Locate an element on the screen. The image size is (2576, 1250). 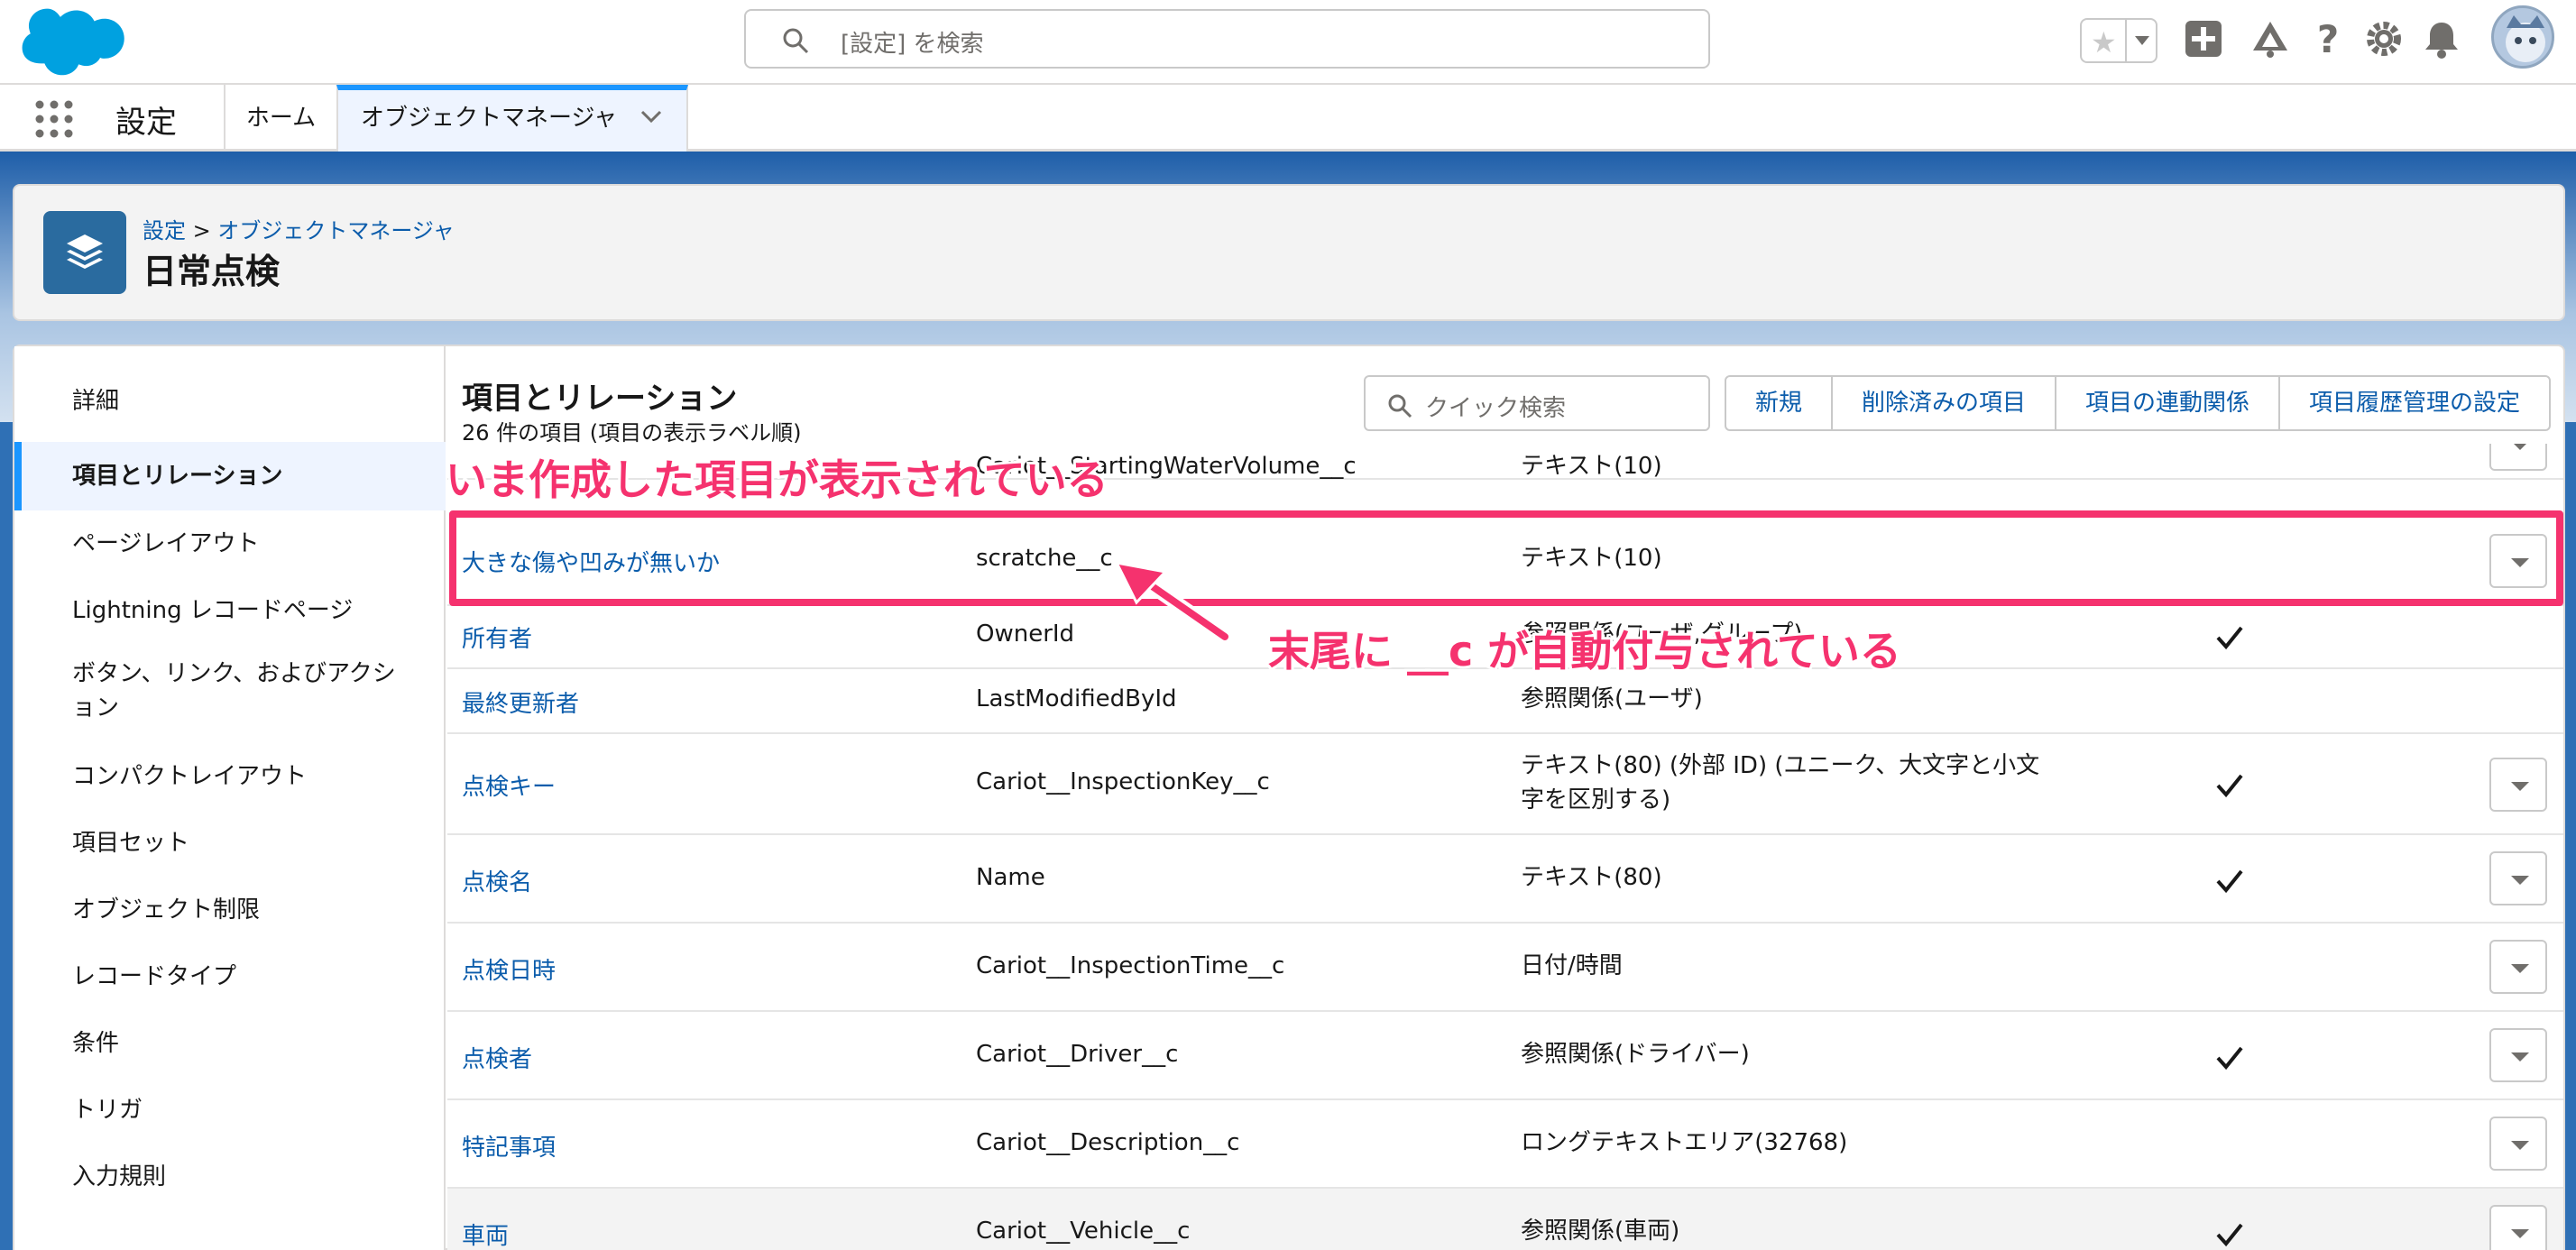
object-icon is located at coordinates (84, 252).